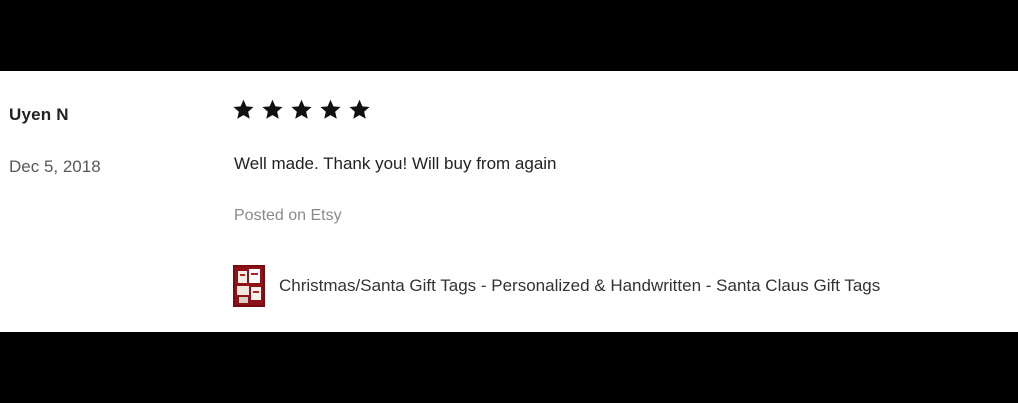 This screenshot has height=403, width=1018. Describe the element at coordinates (39, 115) in the screenshot. I see `reviewer-name: Uyen N` at that location.